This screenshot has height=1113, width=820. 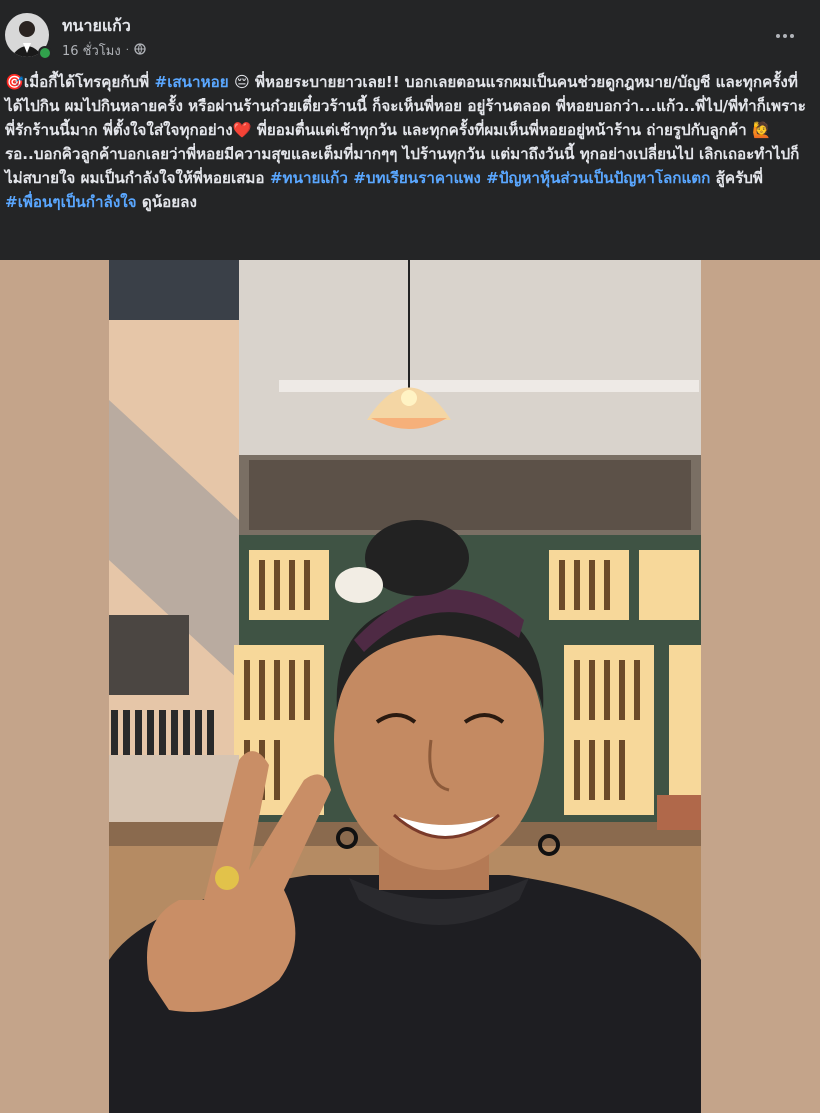 What do you see at coordinates (166, 202) in the screenshot?
I see `caption-text: ดูน้อยลง` at bounding box center [166, 202].